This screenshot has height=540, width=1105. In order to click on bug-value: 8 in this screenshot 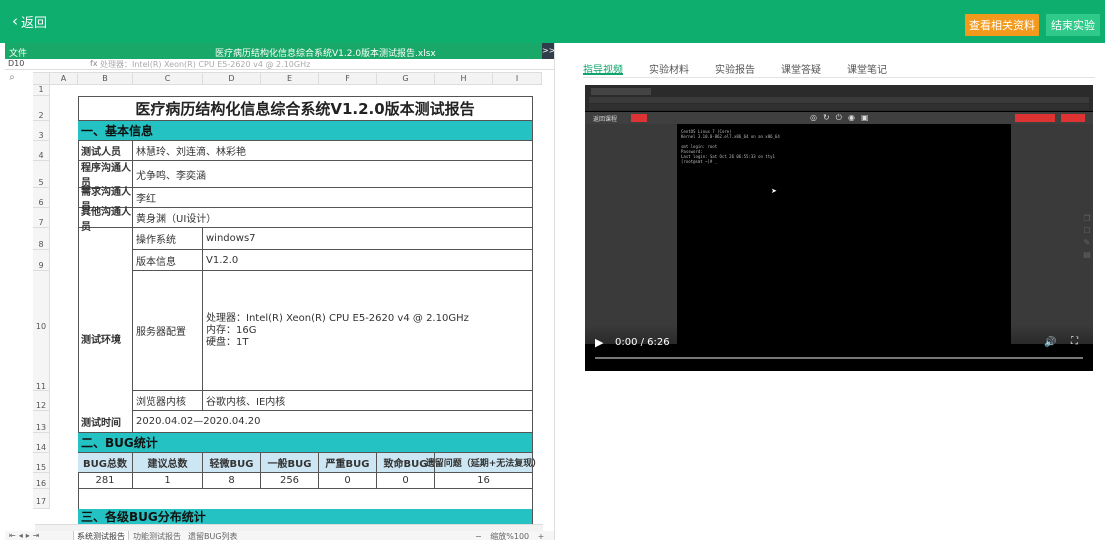, I will do `click(232, 481)`.